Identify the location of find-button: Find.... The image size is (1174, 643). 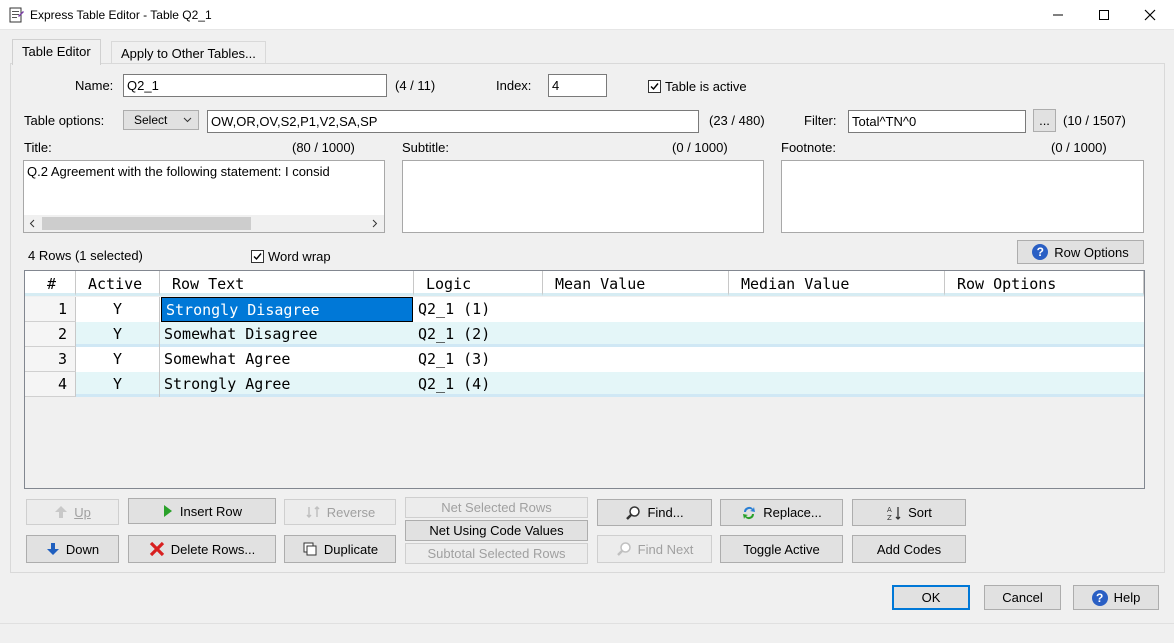
(654, 512).